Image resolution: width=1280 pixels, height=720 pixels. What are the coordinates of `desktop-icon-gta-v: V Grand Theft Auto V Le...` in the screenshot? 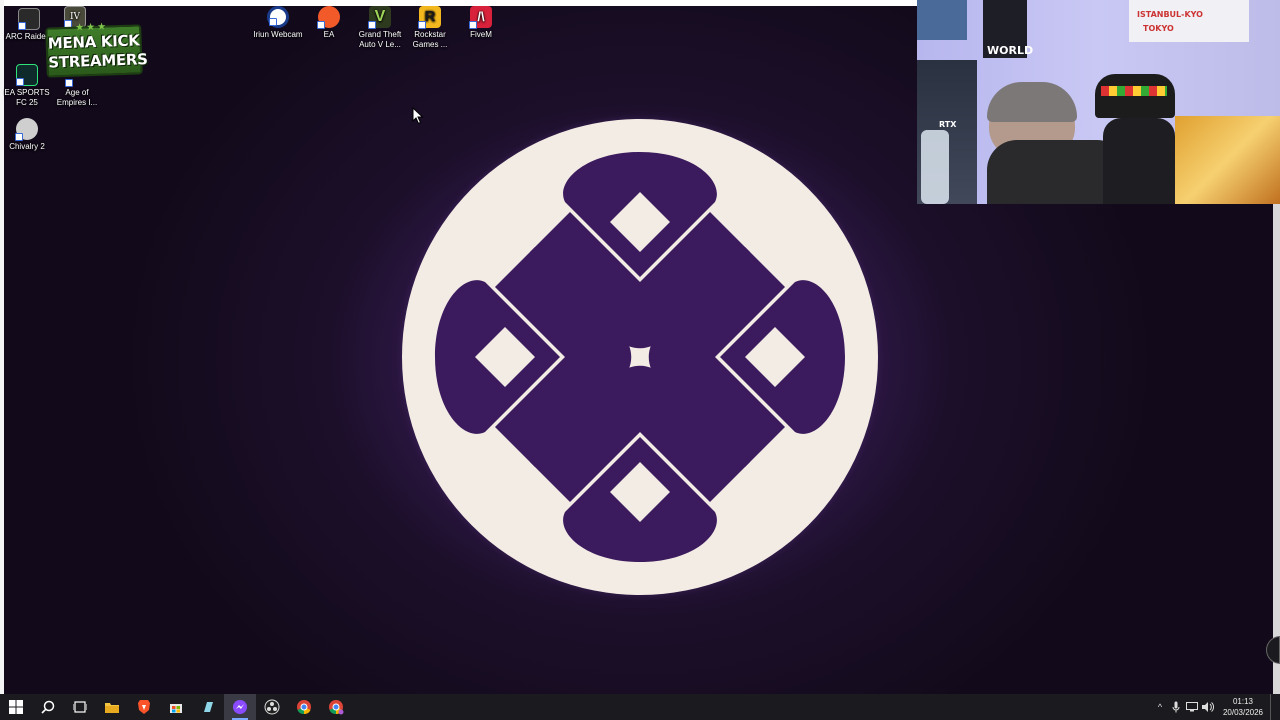 It's located at (380, 28).